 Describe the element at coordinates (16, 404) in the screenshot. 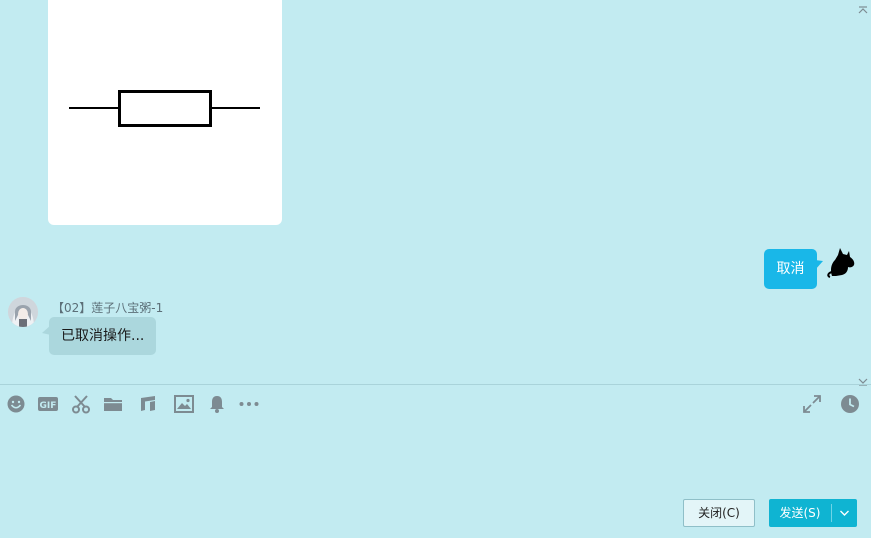

I see `emoji-icon` at that location.